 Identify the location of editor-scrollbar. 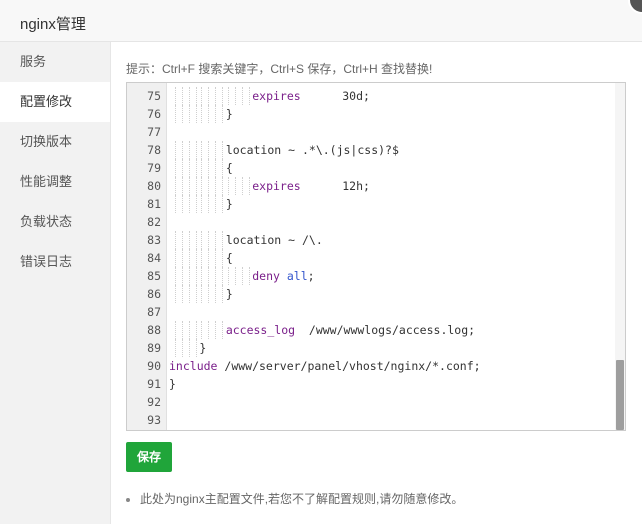
(620, 256).